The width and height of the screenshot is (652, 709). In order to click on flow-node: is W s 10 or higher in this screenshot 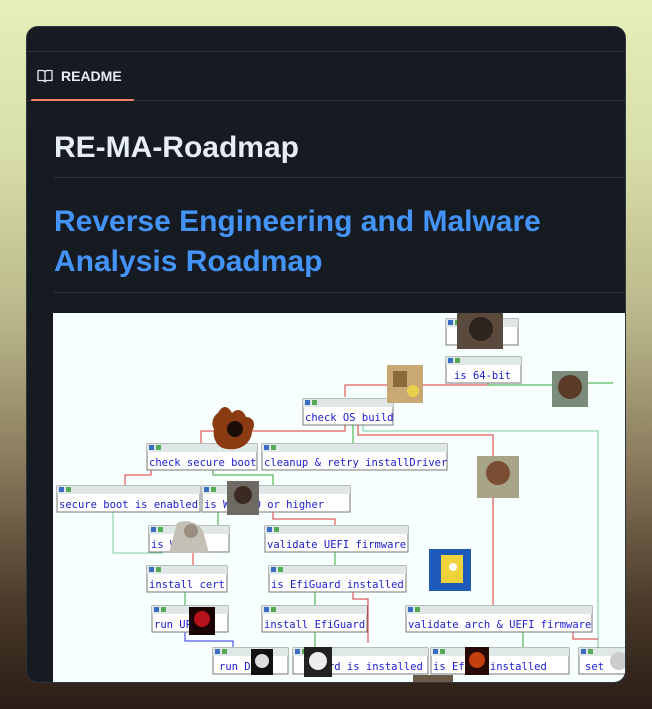, I will do `click(276, 499)`.